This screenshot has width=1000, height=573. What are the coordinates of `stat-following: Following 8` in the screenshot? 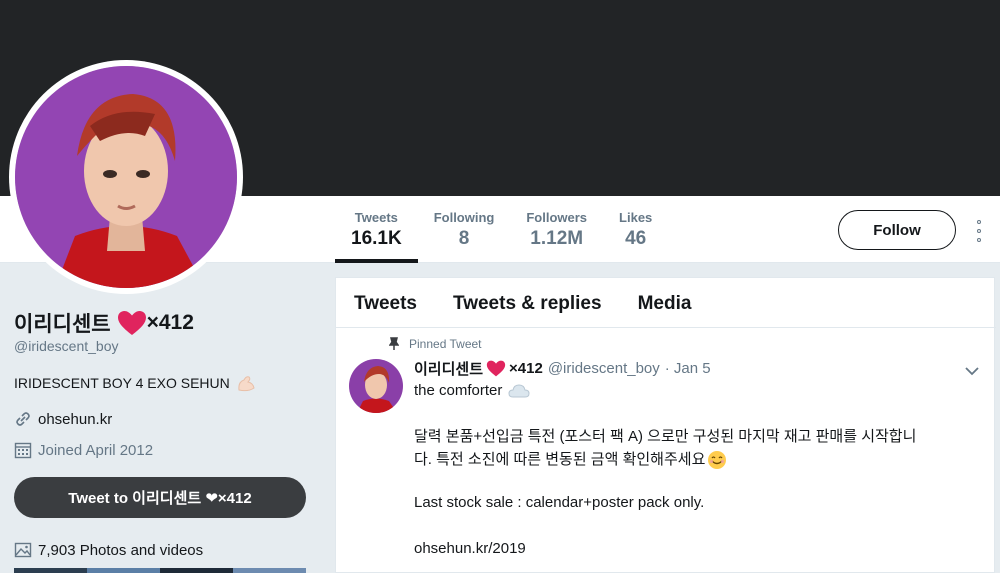 It's located at (464, 229).